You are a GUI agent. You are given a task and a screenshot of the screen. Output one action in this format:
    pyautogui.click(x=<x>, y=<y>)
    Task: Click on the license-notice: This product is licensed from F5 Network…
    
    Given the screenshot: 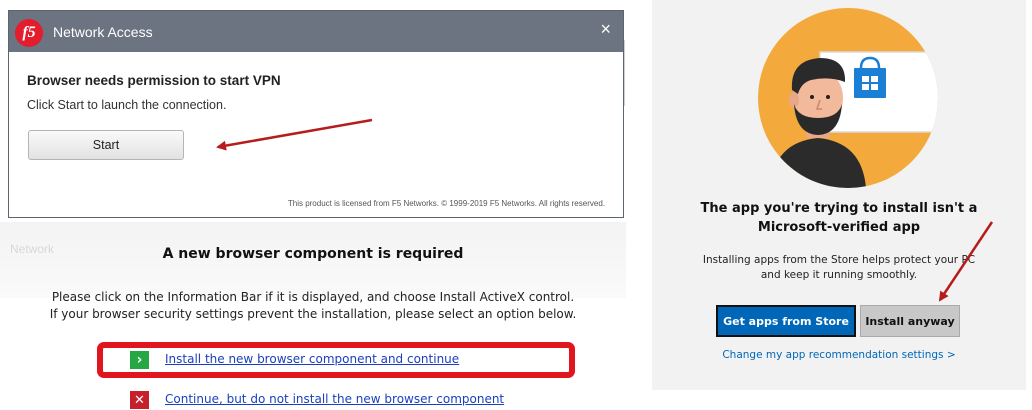 What is the action you would take?
    pyautogui.click(x=446, y=203)
    